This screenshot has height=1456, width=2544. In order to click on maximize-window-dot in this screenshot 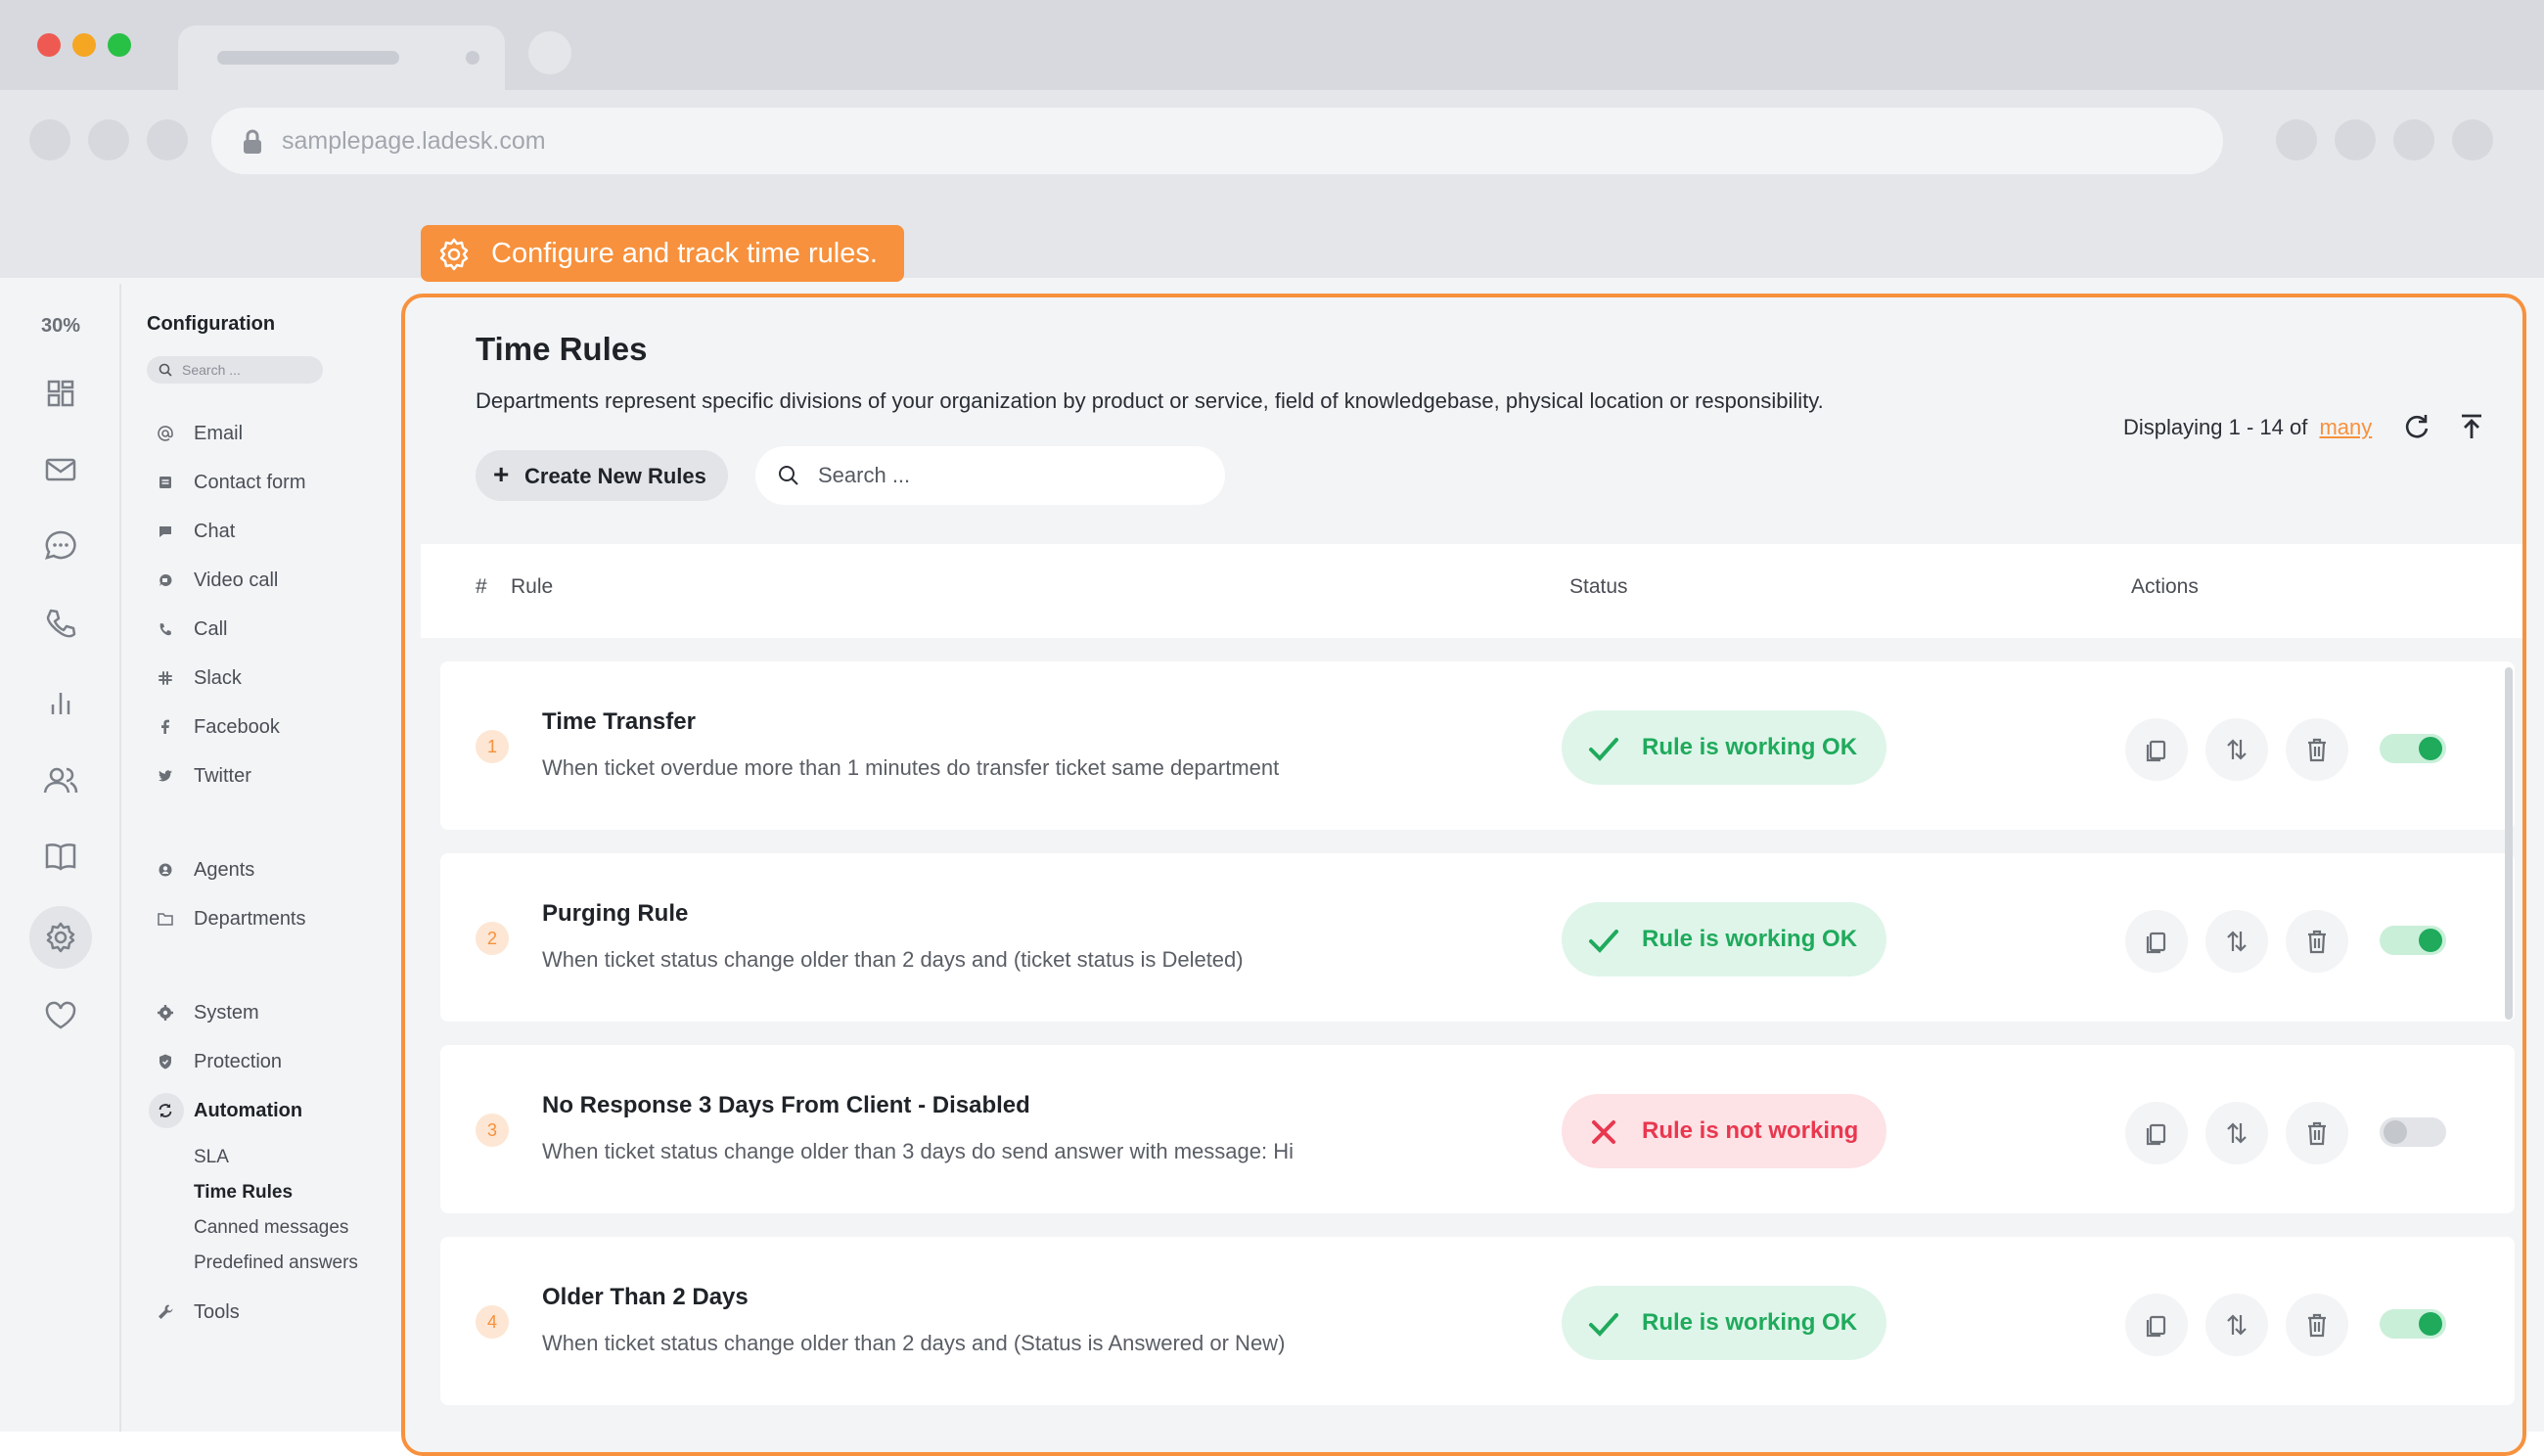, I will do `click(120, 45)`.